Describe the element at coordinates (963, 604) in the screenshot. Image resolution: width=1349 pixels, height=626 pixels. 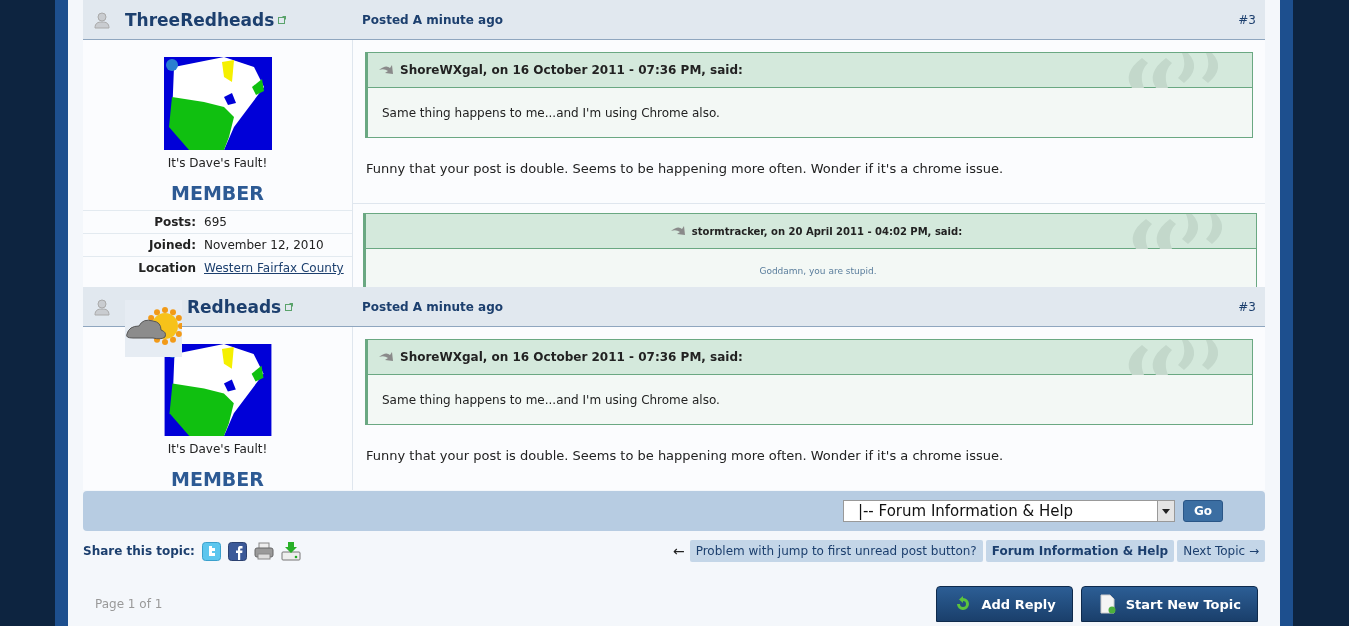
I see `refresh-icon` at that location.